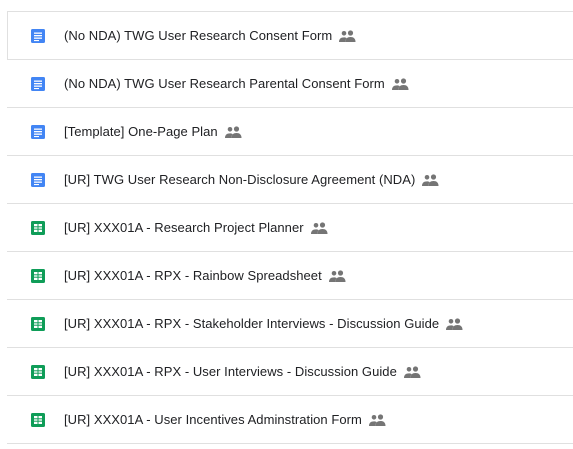 The width and height of the screenshot is (573, 449). I want to click on file-row: [UR] XXX01A - Research Project Planner, so click(290, 228).